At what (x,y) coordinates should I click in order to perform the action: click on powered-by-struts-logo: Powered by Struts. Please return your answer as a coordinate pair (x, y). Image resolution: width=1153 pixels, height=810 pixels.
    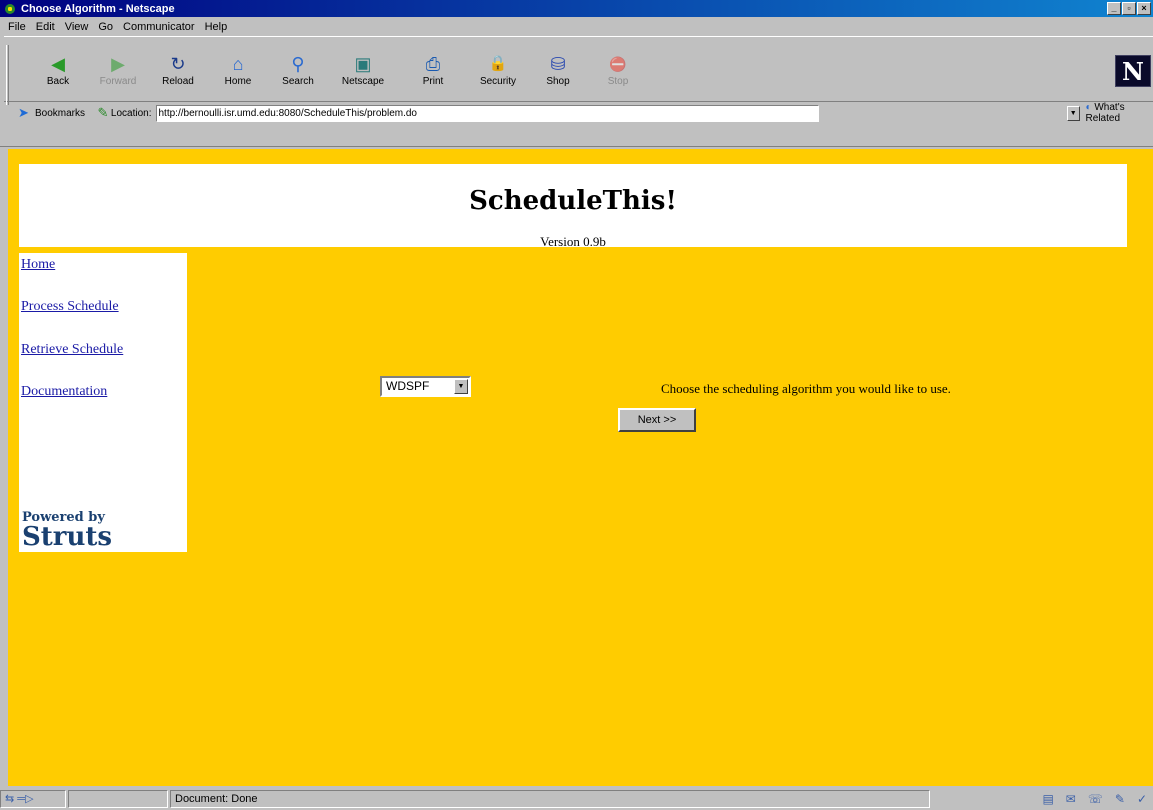
    Looking at the image, I should click on (67, 531).